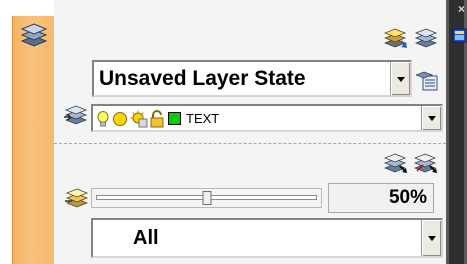  I want to click on close-icon: ×, so click(461, 9).